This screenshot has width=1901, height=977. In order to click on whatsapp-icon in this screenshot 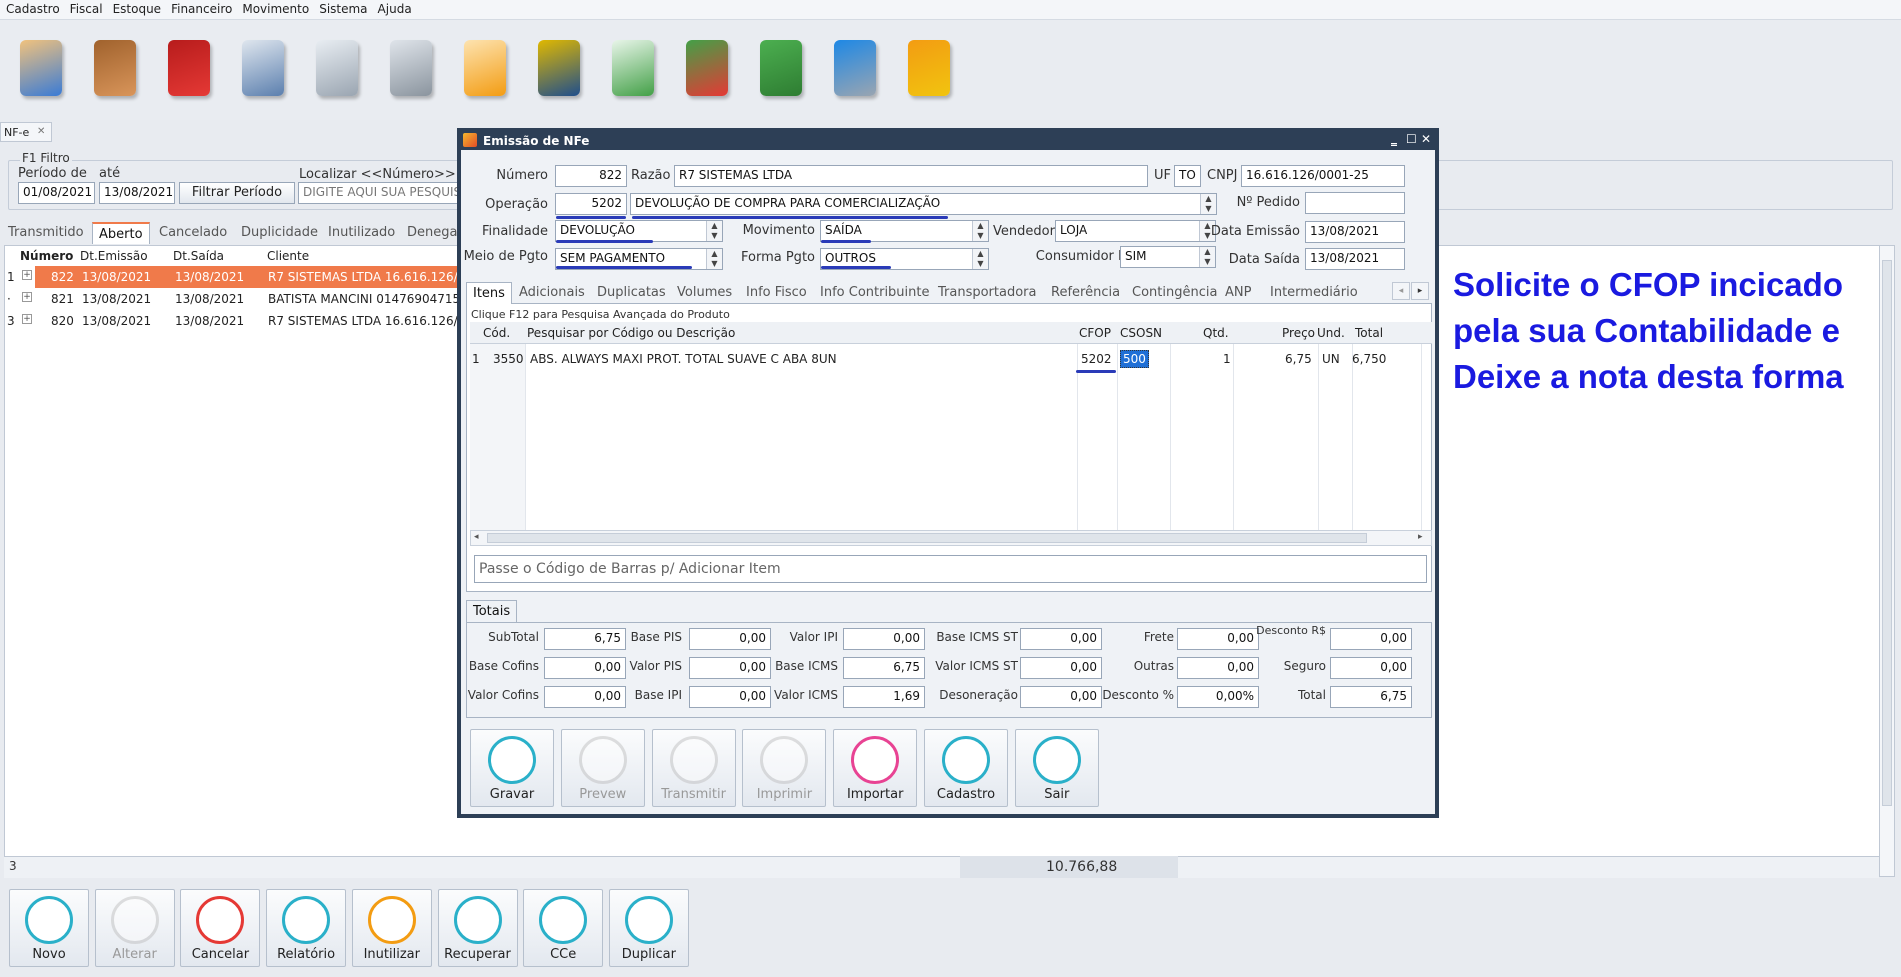, I will do `click(781, 69)`.